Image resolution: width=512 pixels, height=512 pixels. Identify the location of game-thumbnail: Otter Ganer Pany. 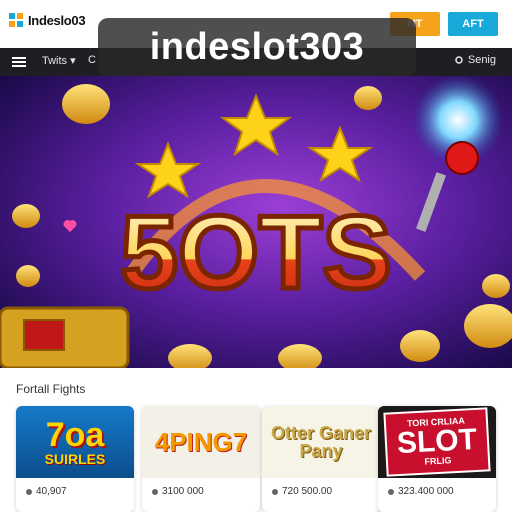
(321, 442).